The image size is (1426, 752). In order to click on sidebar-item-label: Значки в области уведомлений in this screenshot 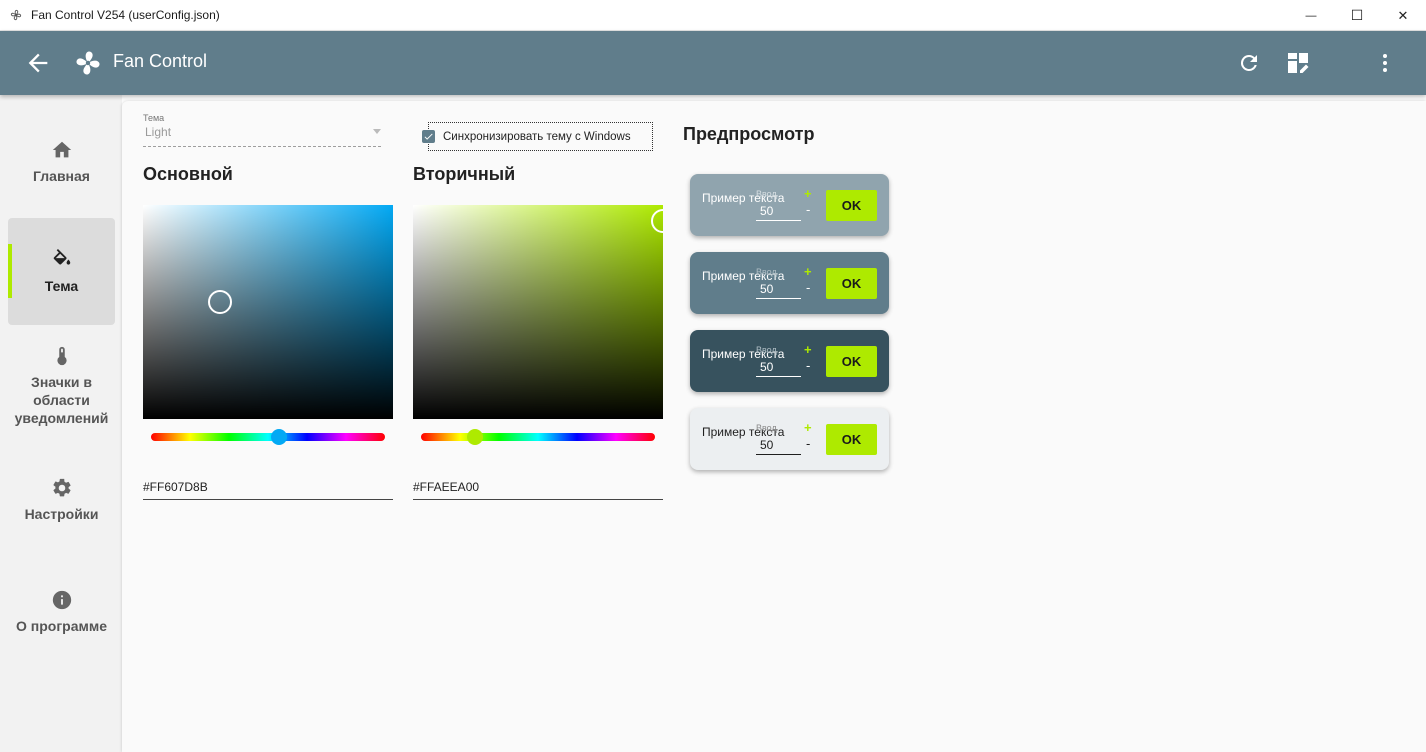, I will do `click(61, 400)`.